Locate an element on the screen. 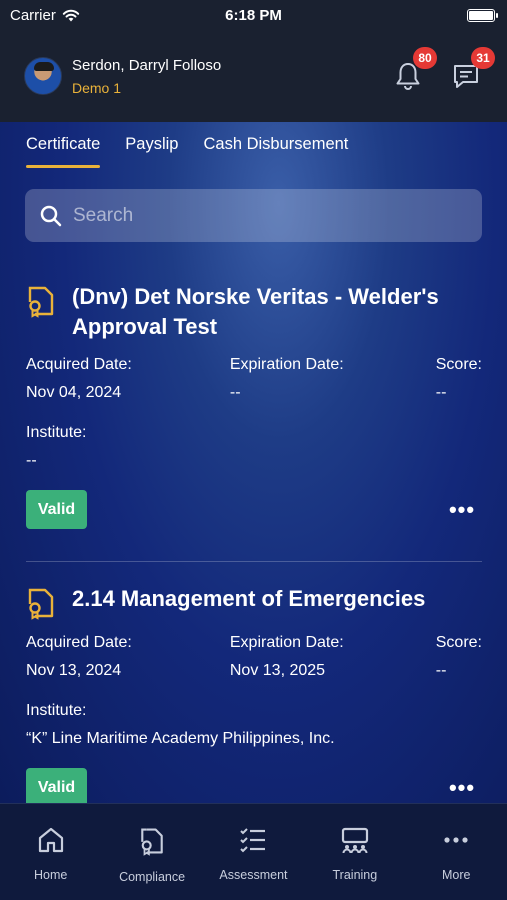 The width and height of the screenshot is (507, 900). nav-compliance: Compliance is located at coordinates (152, 863).